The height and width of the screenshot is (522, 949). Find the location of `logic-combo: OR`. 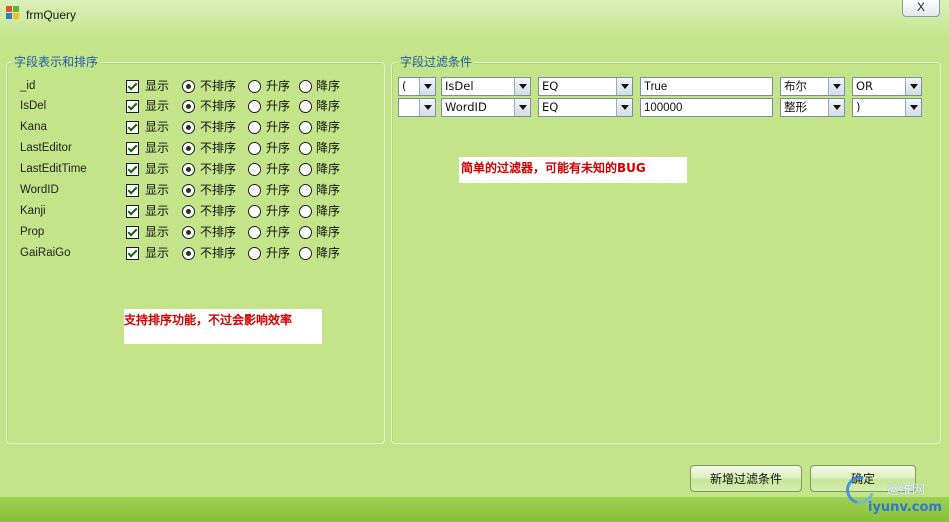

logic-combo: OR is located at coordinates (887, 86).